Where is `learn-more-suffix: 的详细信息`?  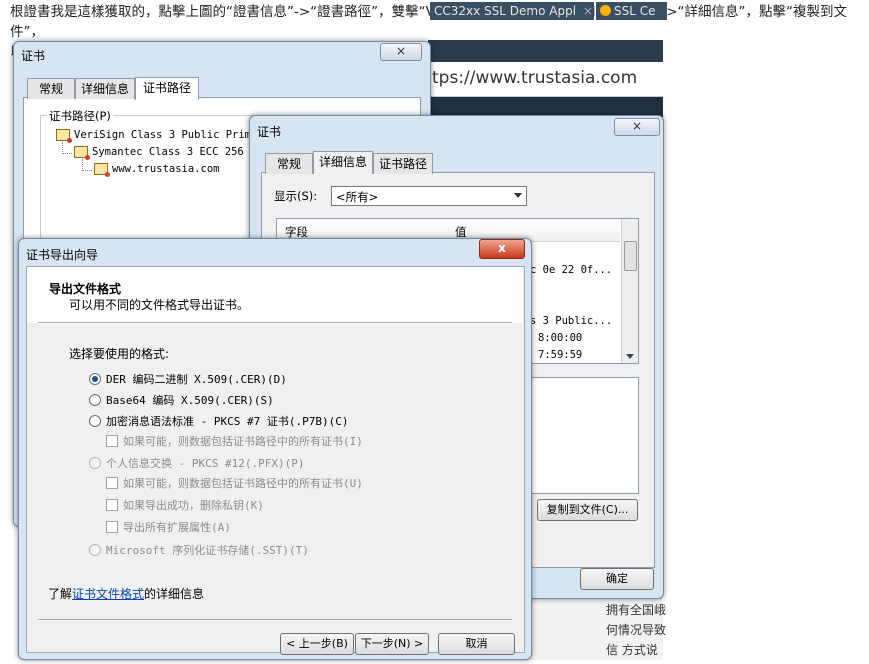 learn-more-suffix: 的详细信息 is located at coordinates (174, 594).